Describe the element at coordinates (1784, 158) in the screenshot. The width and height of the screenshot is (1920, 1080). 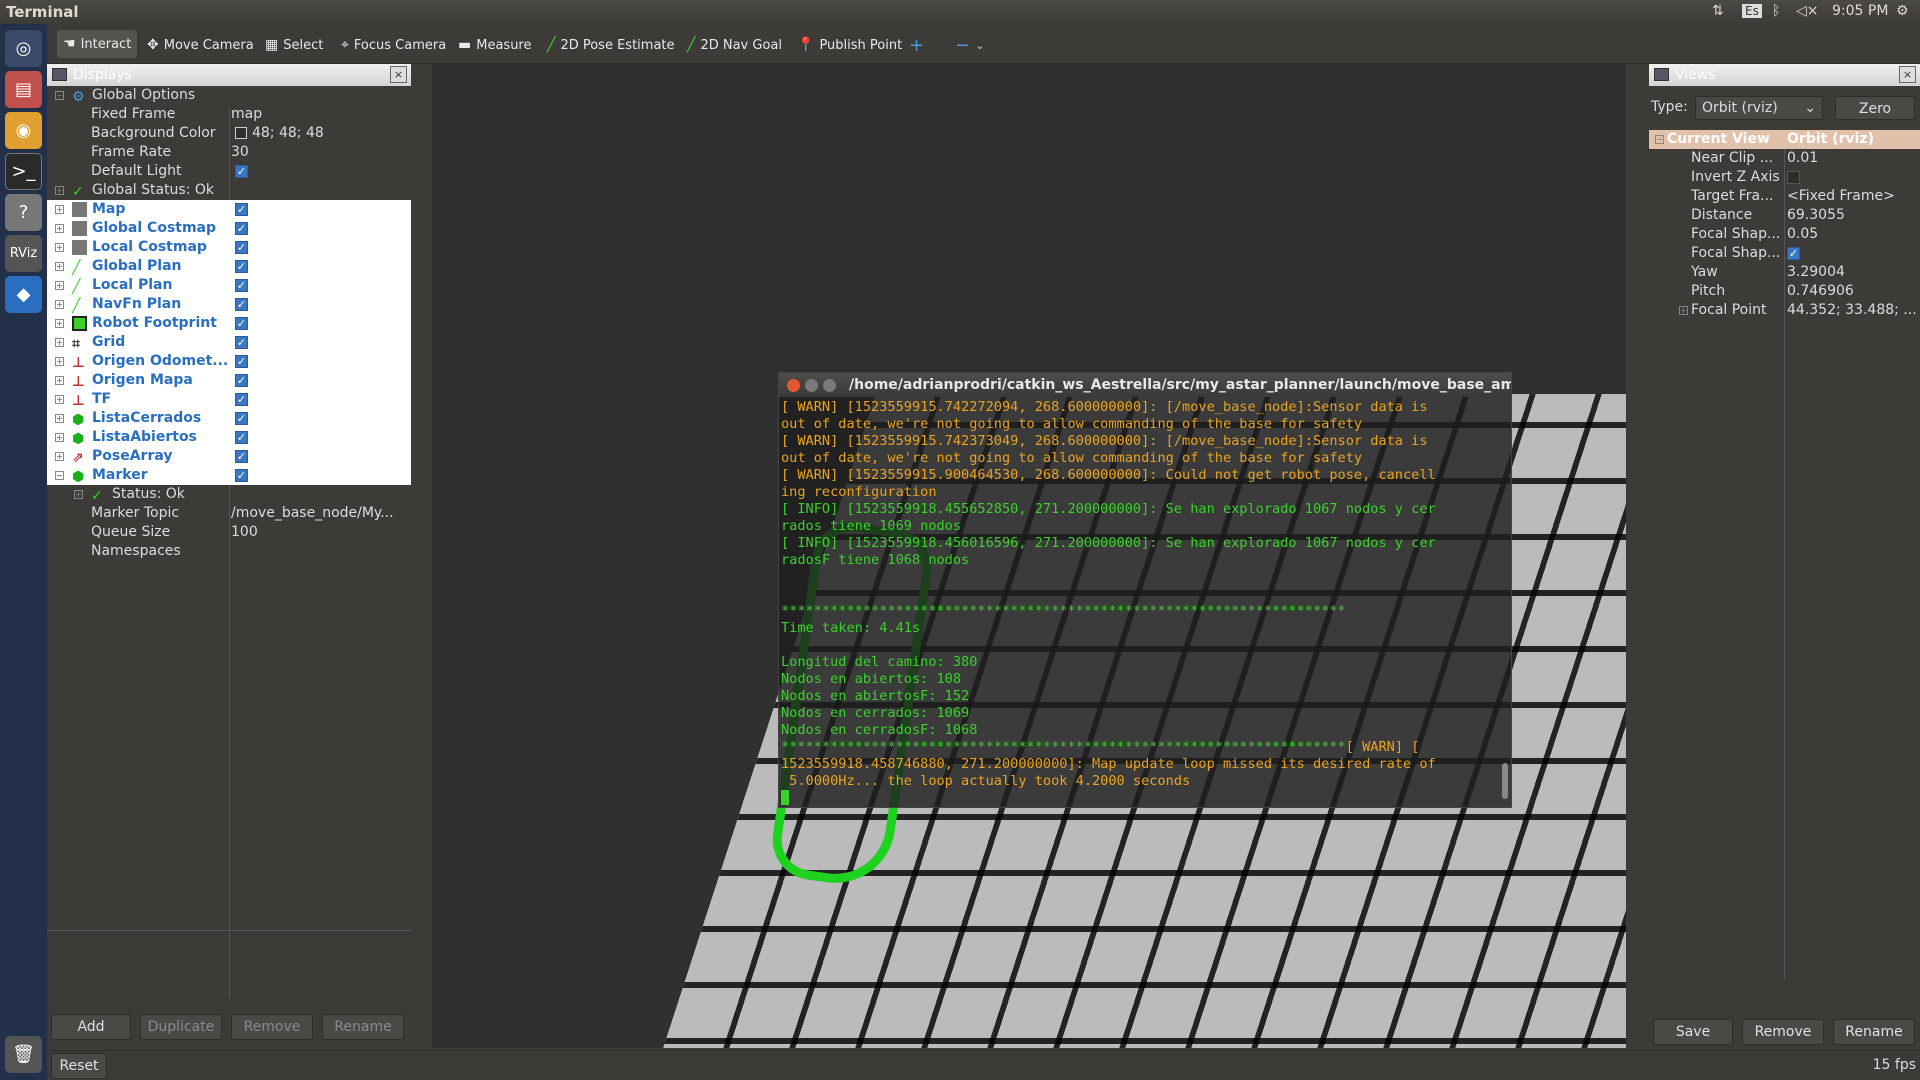
I see `view-prop-near-clip: Near Clip ... 0.01` at that location.